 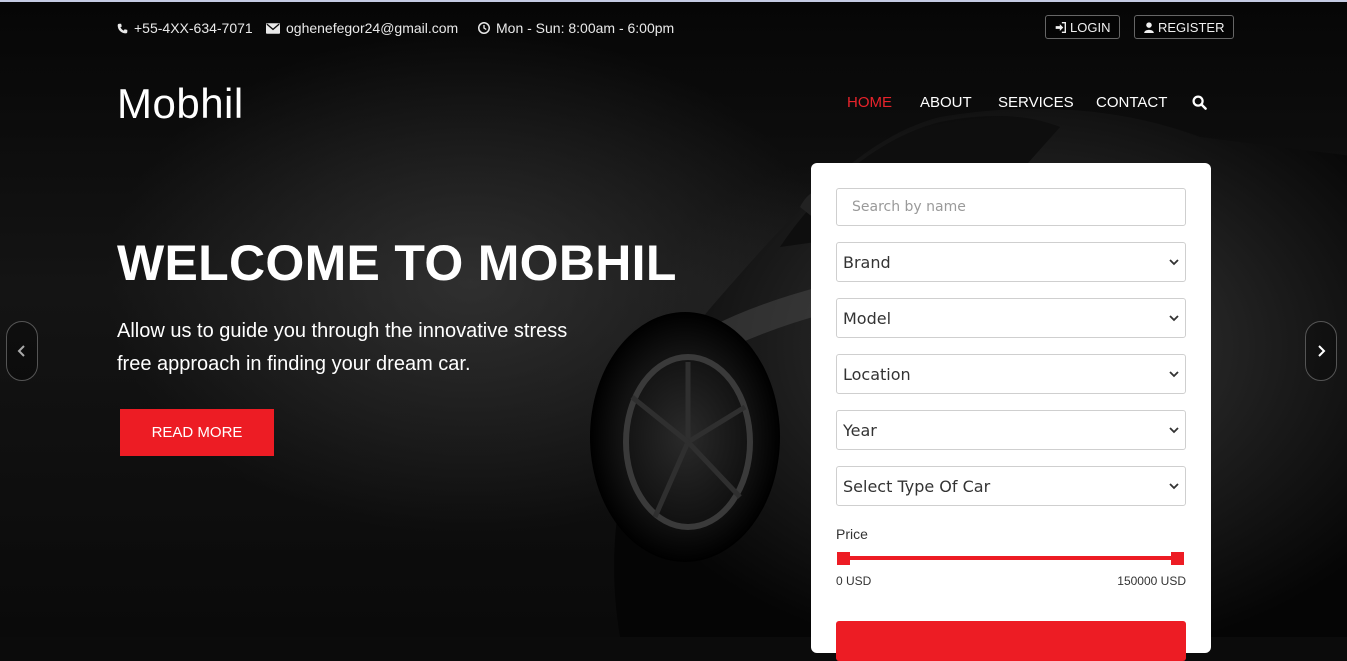 I want to click on site-logo: Mobhil, so click(x=180, y=104).